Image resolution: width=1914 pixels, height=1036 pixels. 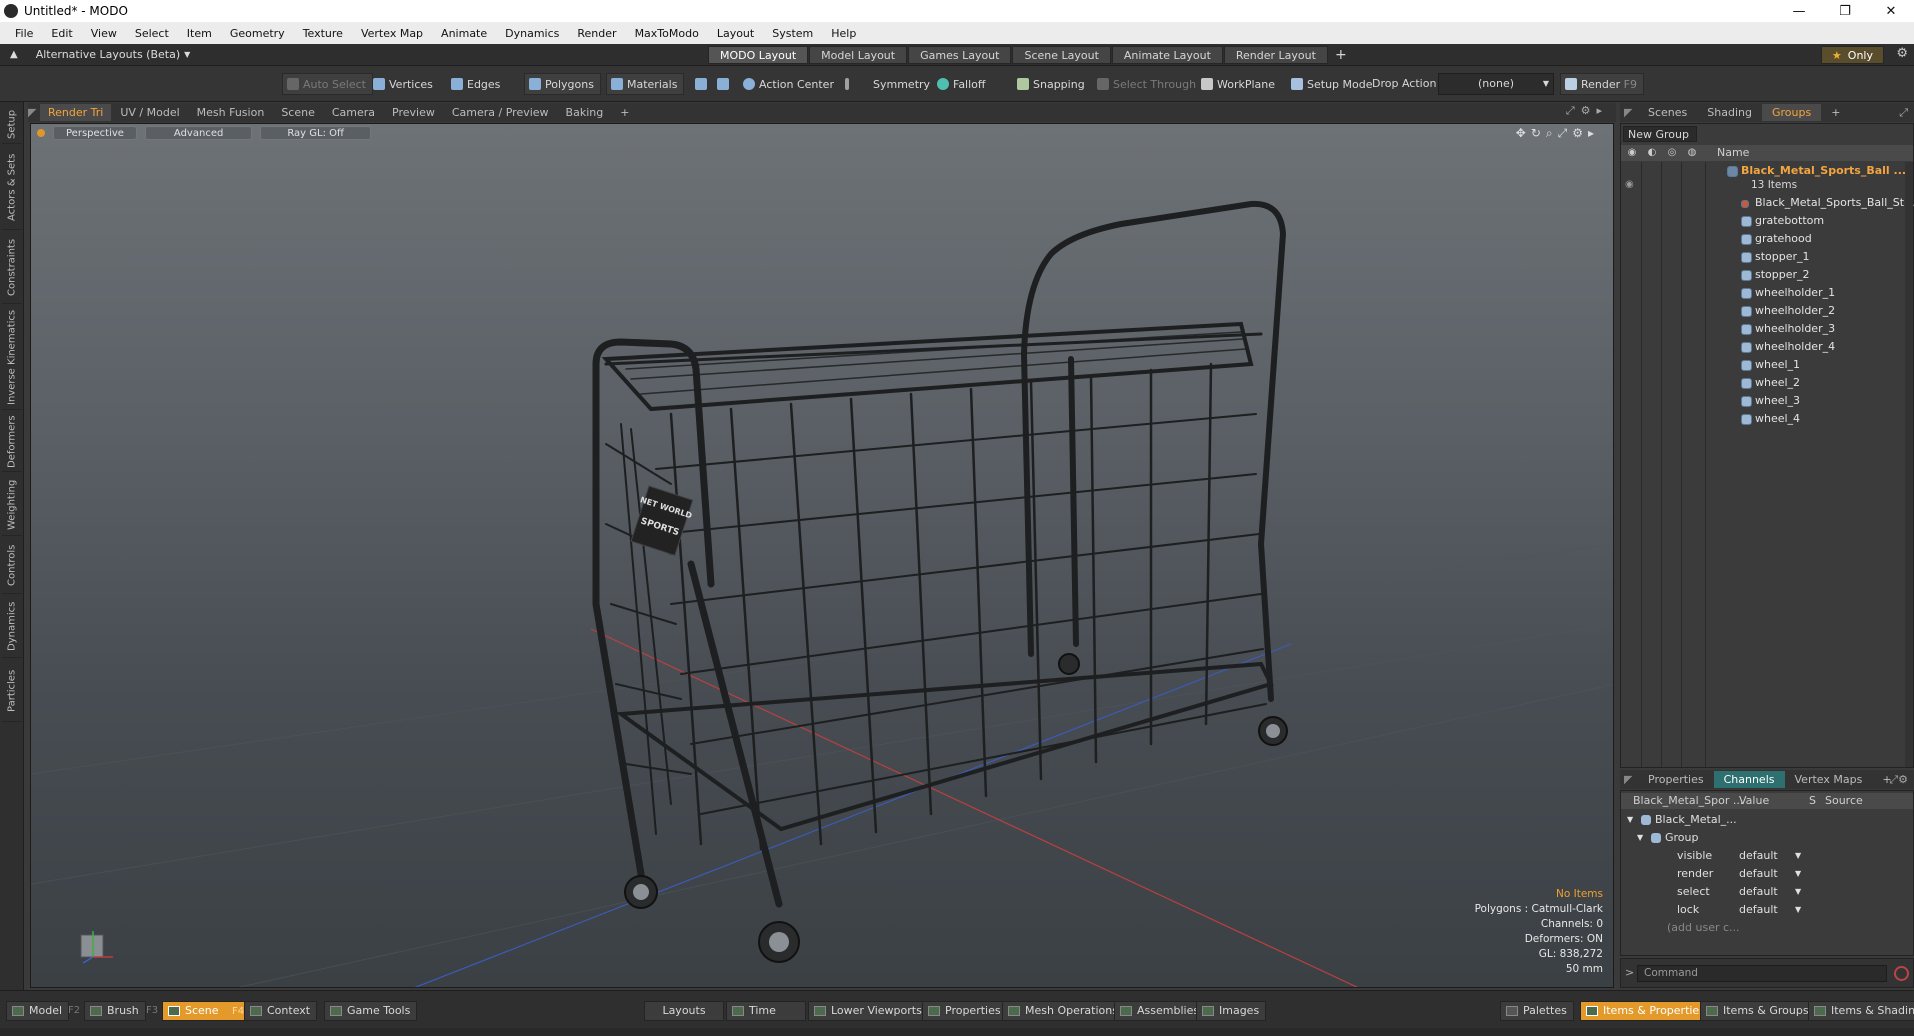 I want to click on groups-scrollbar, so click(x=1909, y=464).